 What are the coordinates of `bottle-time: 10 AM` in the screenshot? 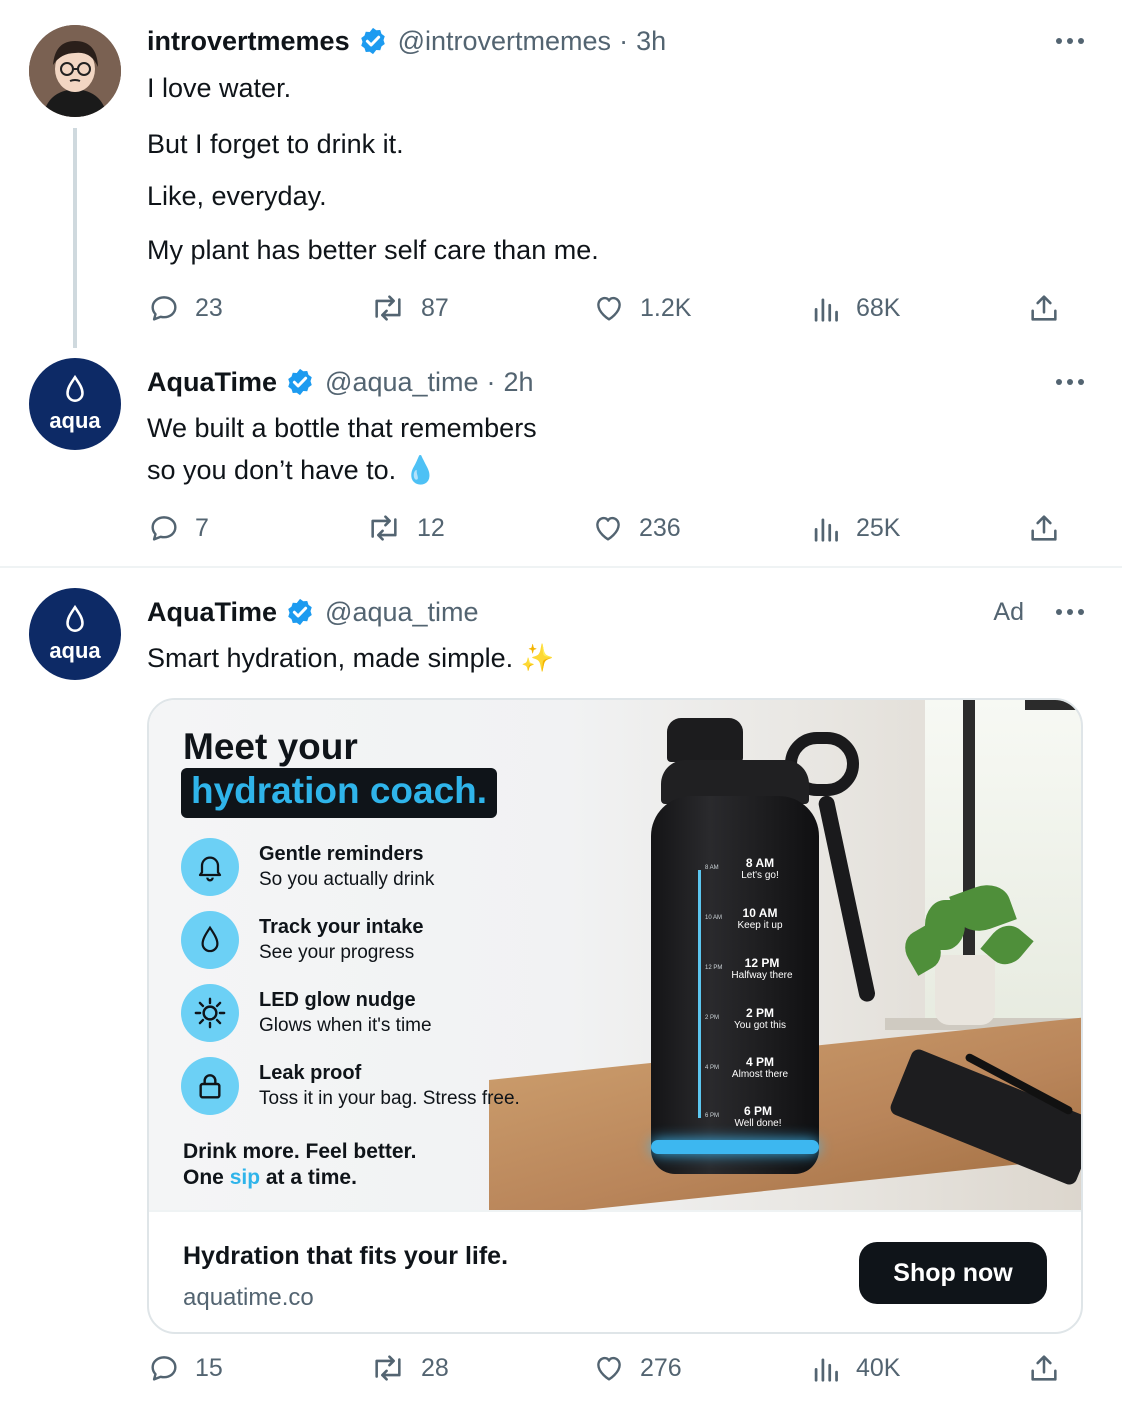 It's located at (760, 913).